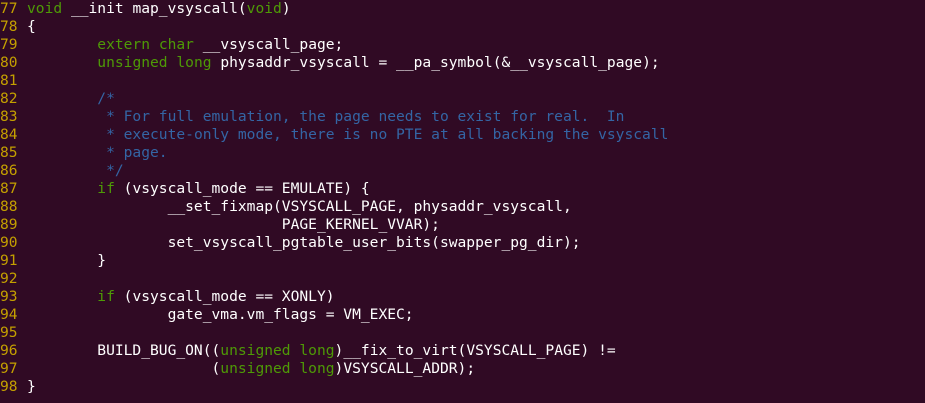  I want to click on text-token: PAGE_KERNEL_VVAR);, so click(233, 224).